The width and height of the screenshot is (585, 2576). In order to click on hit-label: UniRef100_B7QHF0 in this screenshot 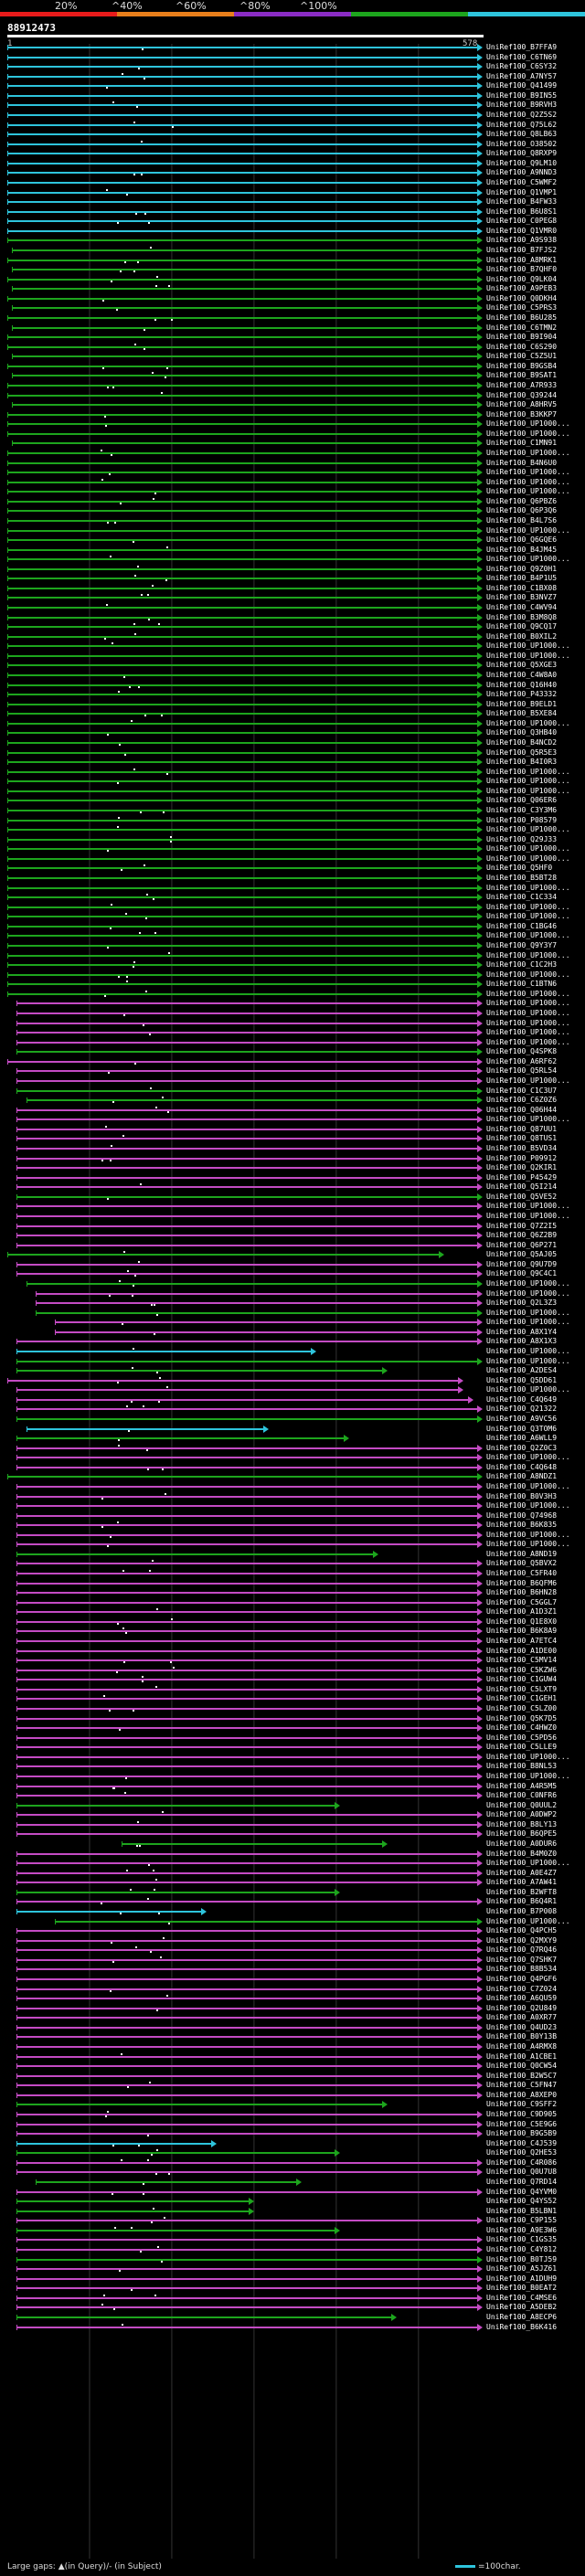, I will do `click(521, 269)`.